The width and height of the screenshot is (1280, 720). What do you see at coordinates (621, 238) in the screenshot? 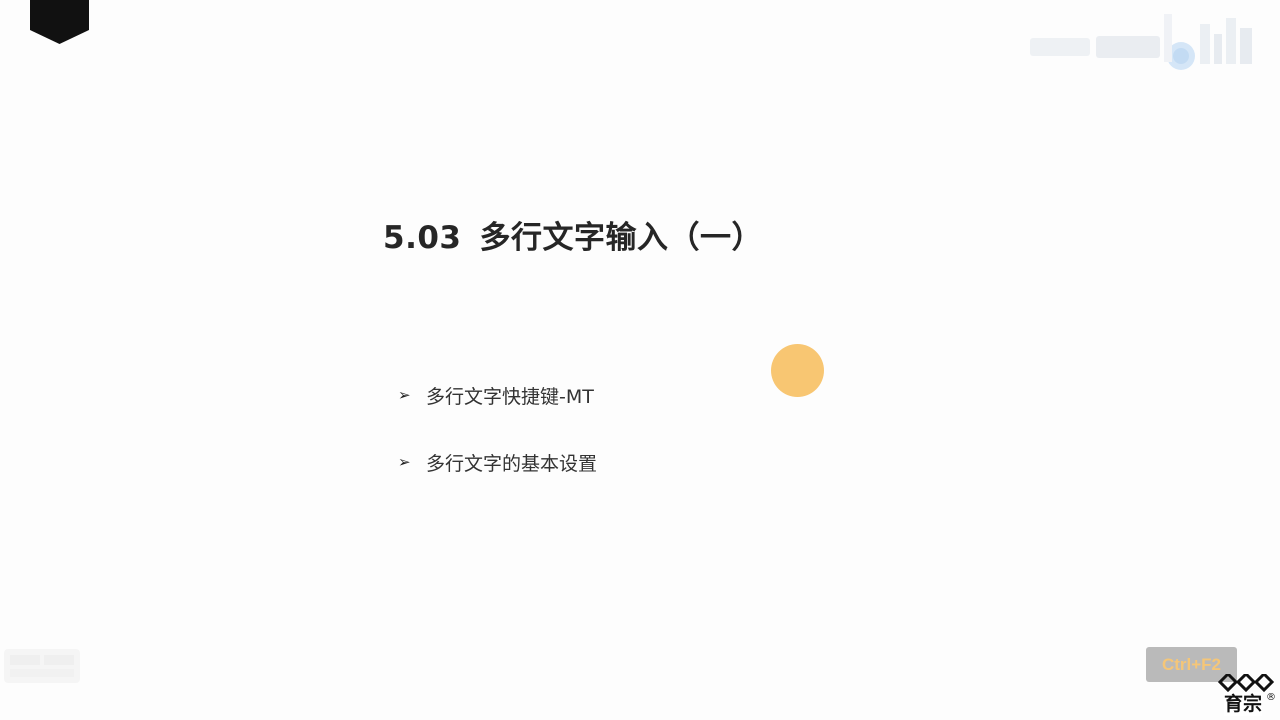
I see `slide-title-text: 多行文字输入（一）` at bounding box center [621, 238].